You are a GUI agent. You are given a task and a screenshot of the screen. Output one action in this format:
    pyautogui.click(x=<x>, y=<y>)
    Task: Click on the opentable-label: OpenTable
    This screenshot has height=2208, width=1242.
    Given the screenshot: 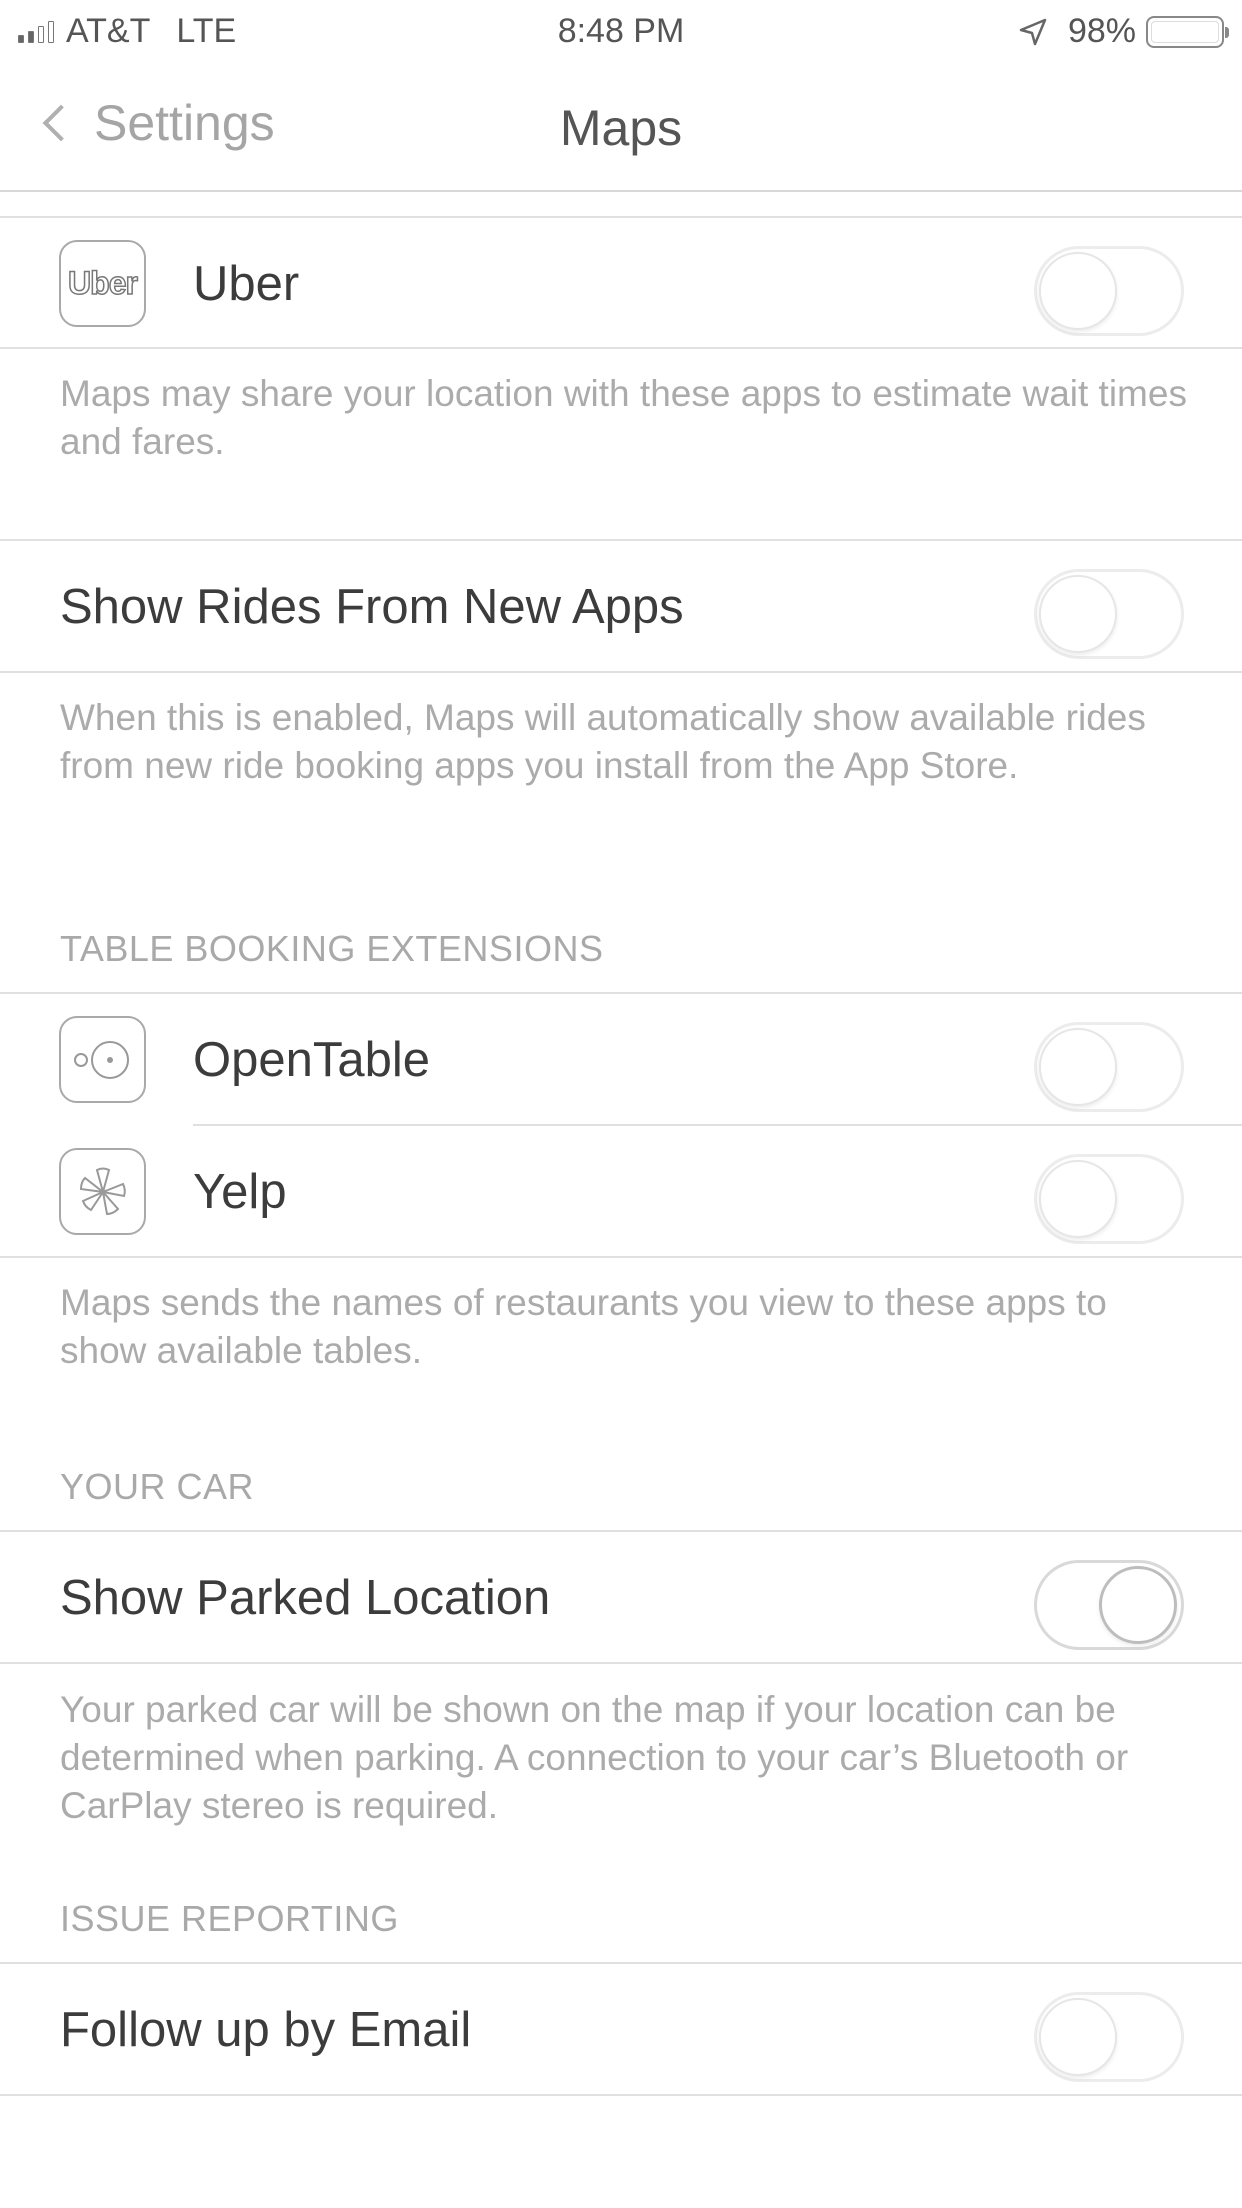 What is the action you would take?
    pyautogui.click(x=312, y=1060)
    